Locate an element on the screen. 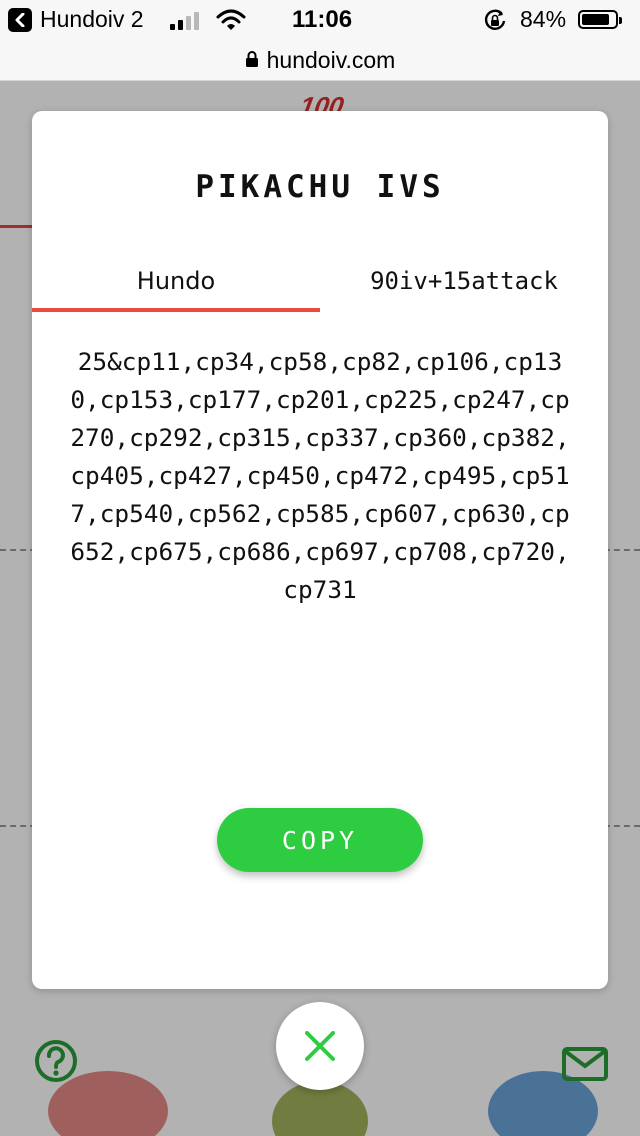 Image resolution: width=640 pixels, height=1136 pixels. active-tab-indicator is located at coordinates (176, 310).